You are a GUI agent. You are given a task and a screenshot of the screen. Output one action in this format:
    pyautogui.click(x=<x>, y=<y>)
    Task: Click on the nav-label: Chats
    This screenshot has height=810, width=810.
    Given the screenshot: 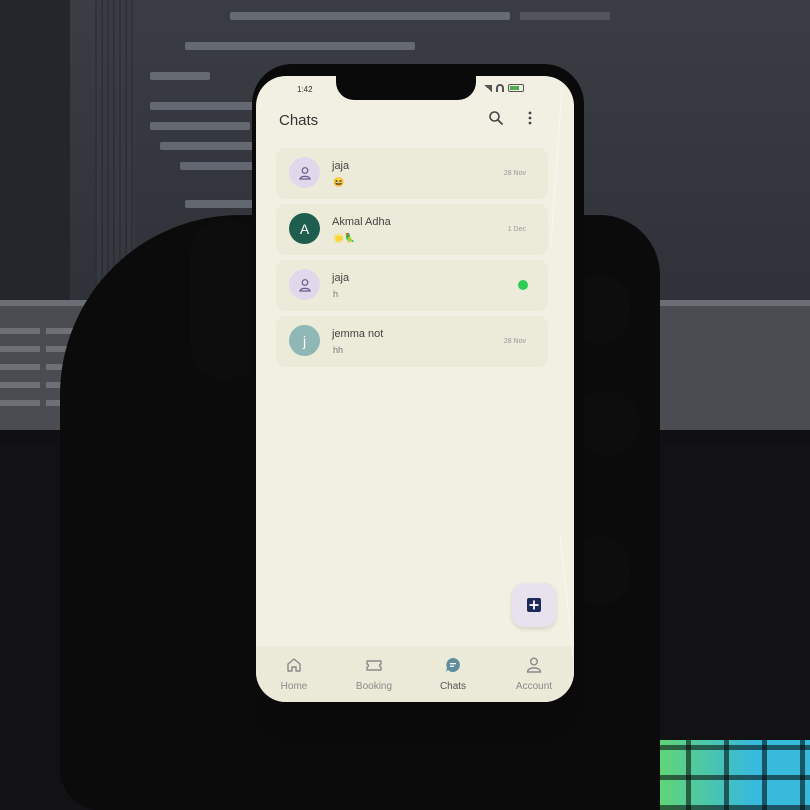 What is the action you would take?
    pyautogui.click(x=453, y=686)
    